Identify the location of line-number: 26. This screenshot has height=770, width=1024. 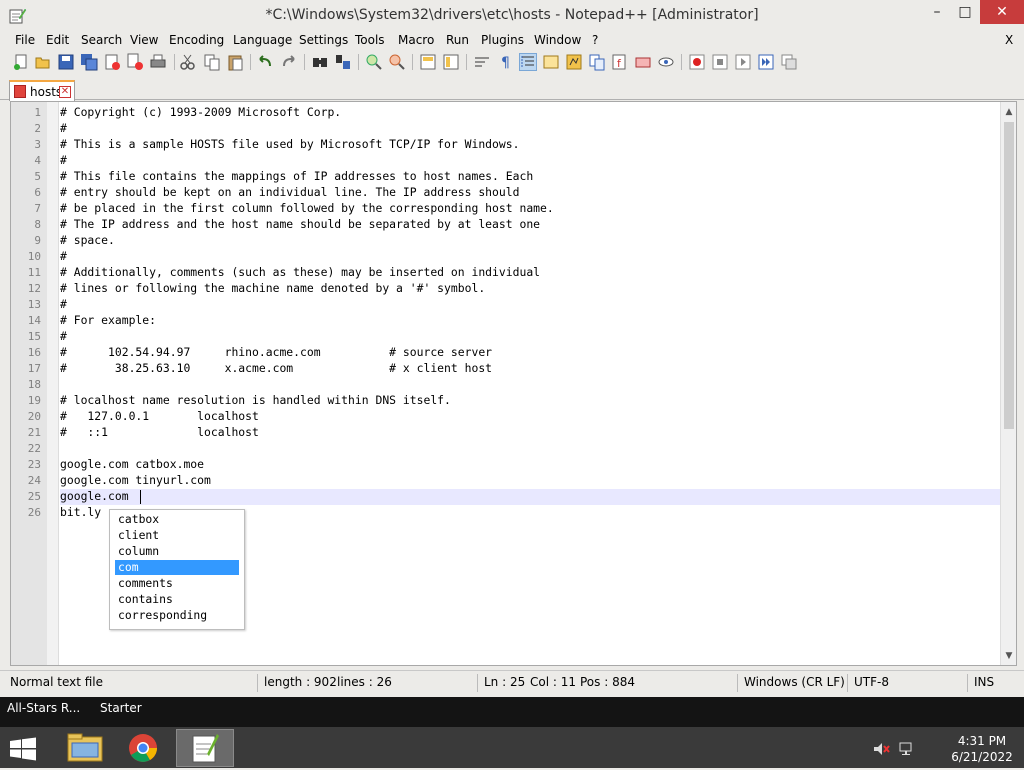
(34, 512).